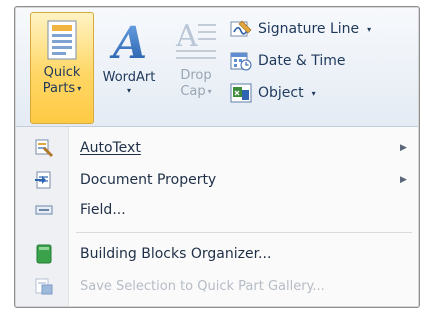  What do you see at coordinates (44, 254) in the screenshot?
I see `building-blocks-icon` at bounding box center [44, 254].